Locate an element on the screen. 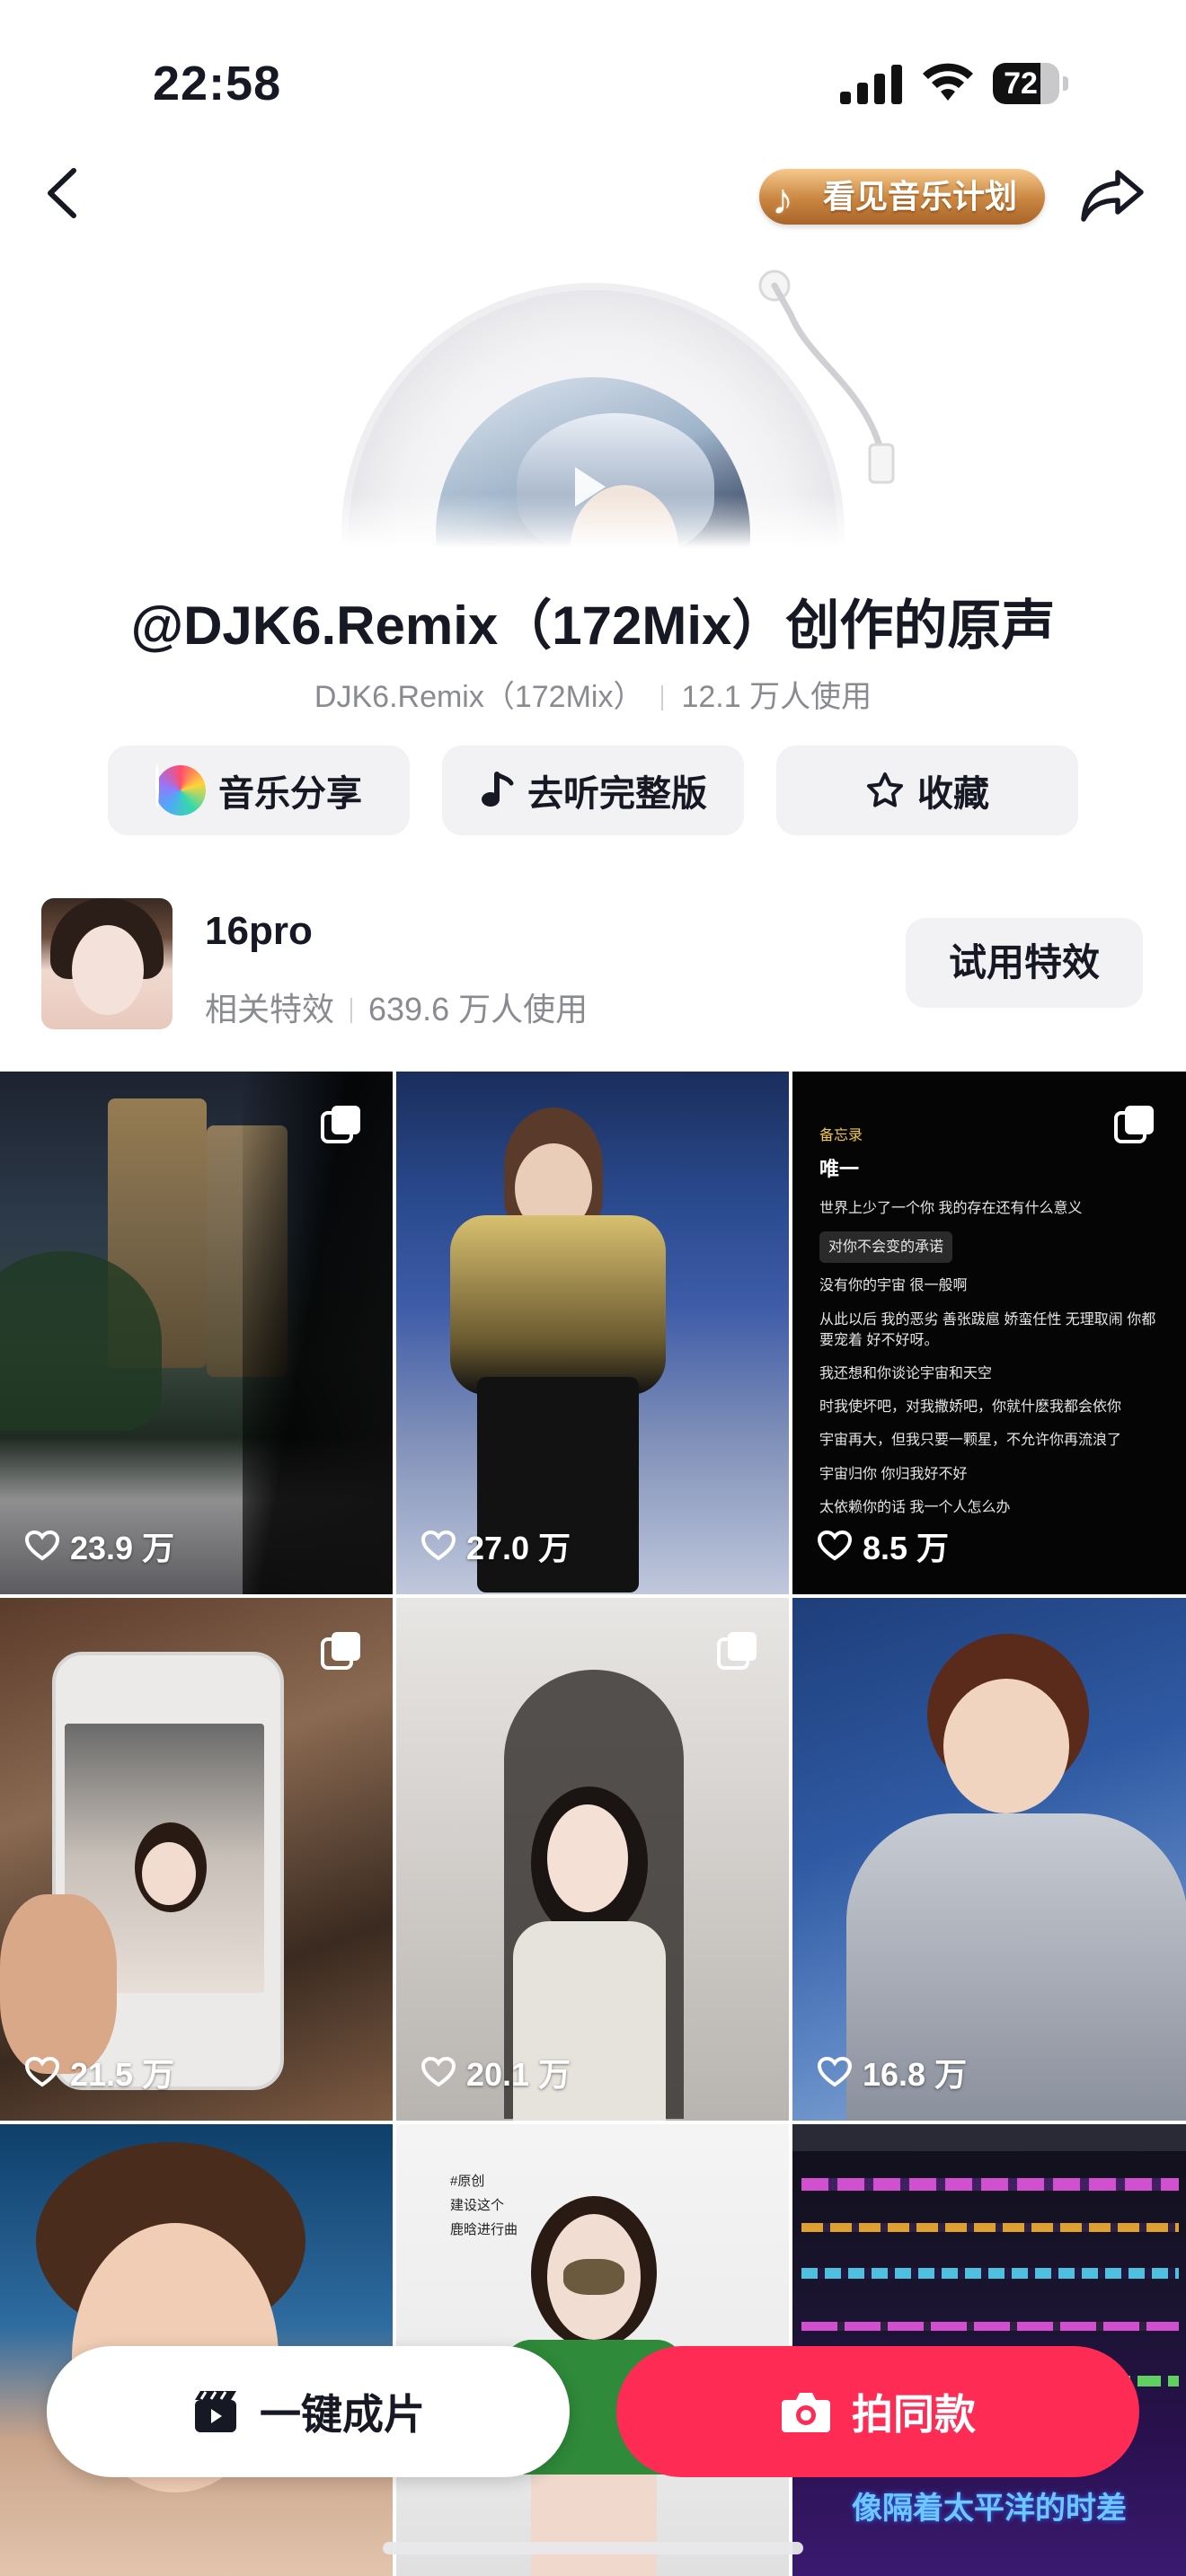 The height and width of the screenshot is (2576, 1186). notes-line: 我还想和你谈论宇宙和天空 is located at coordinates (906, 1374).